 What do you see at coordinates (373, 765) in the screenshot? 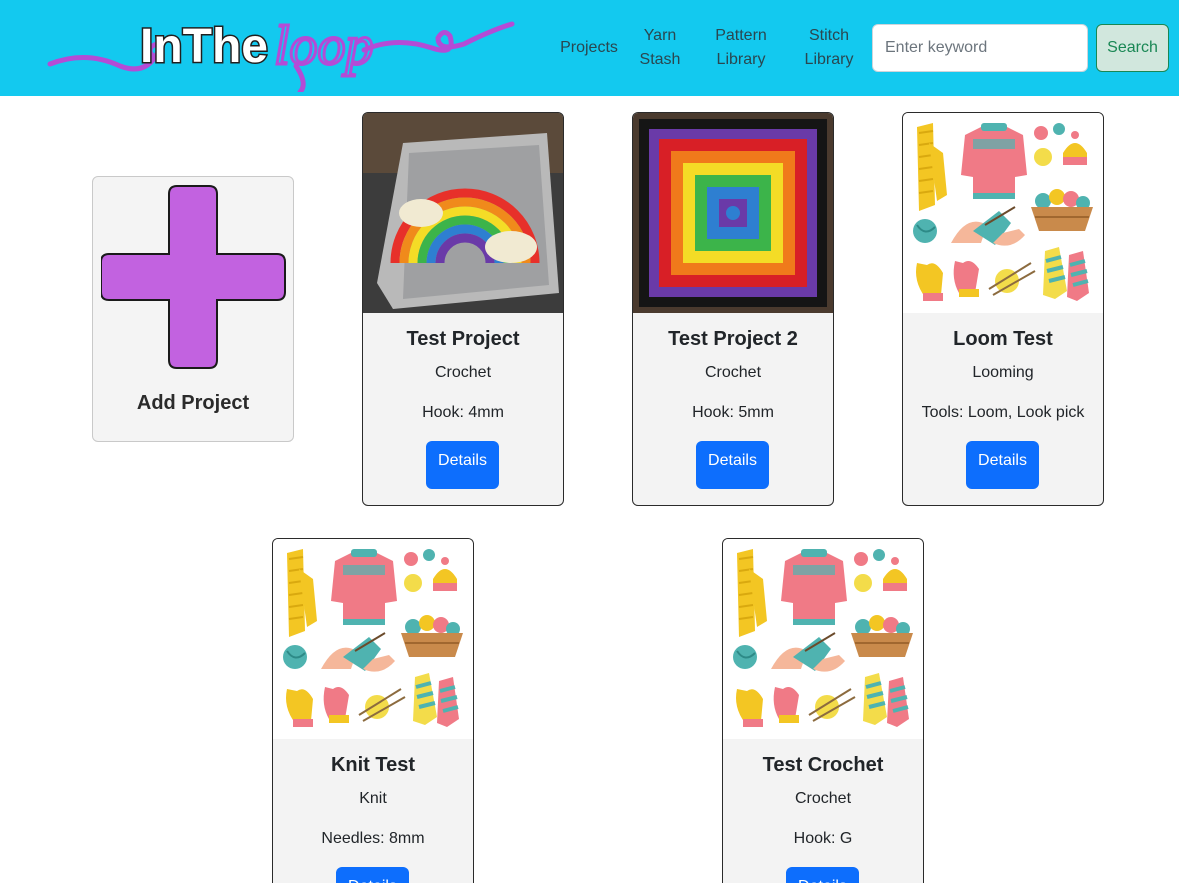
I see `project-title: Knit Test` at bounding box center [373, 765].